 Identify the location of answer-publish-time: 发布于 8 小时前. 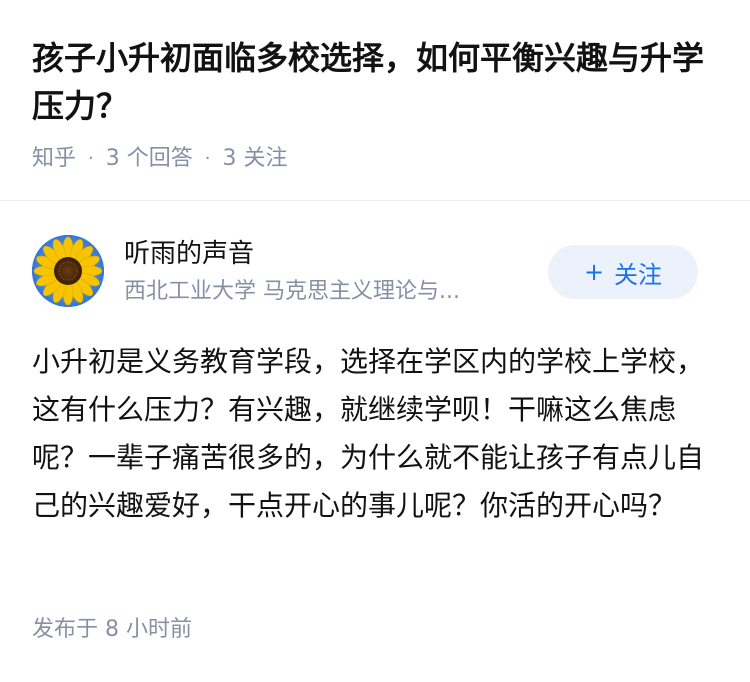
(112, 629).